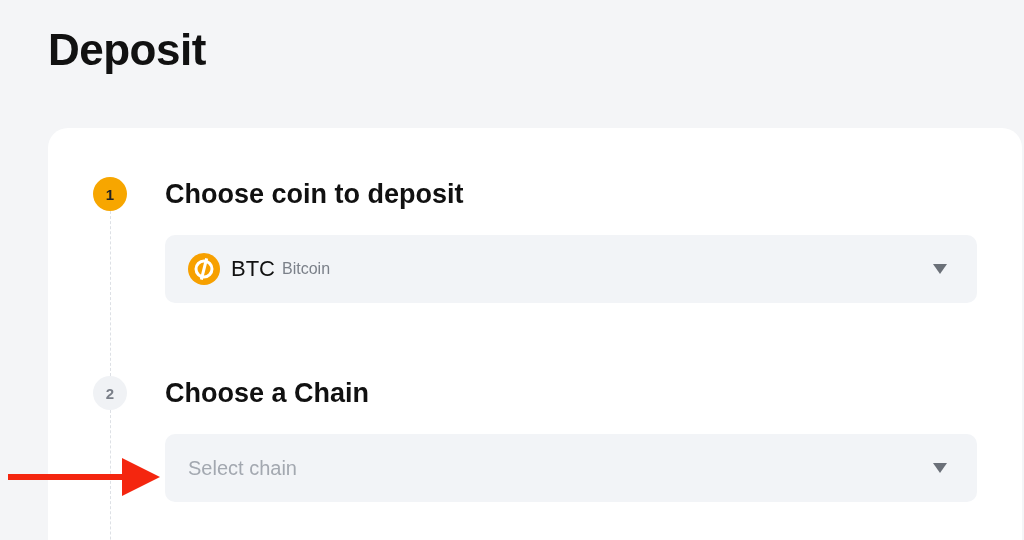 This screenshot has height=540, width=1024. I want to click on step-number: 2, so click(110, 393).